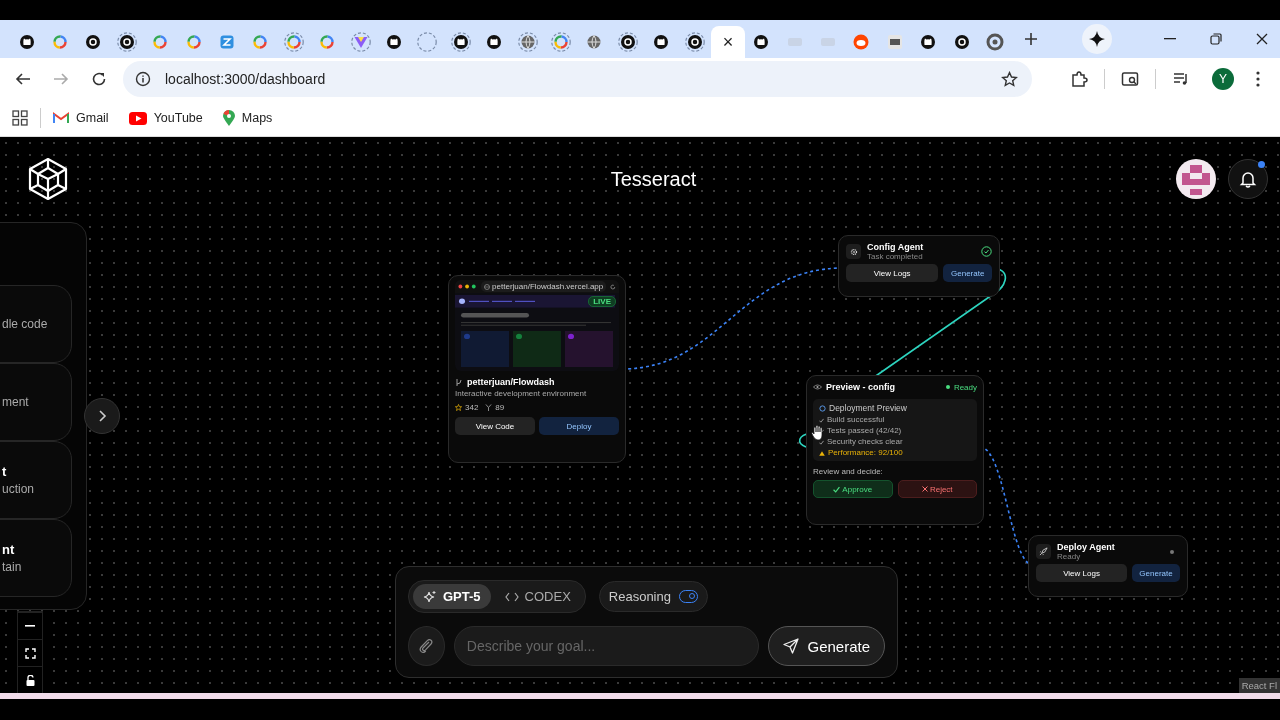 This screenshot has width=1280, height=720. Describe the element at coordinates (245, 79) in the screenshot. I see `url-text: localhost:3000/dashboard` at that location.